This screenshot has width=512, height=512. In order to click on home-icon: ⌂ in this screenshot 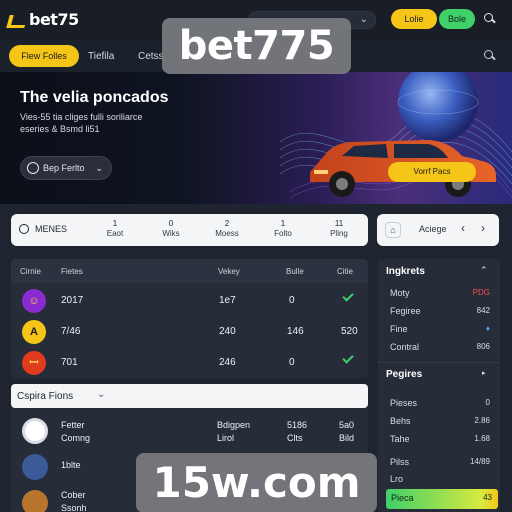, I will do `click(393, 230)`.